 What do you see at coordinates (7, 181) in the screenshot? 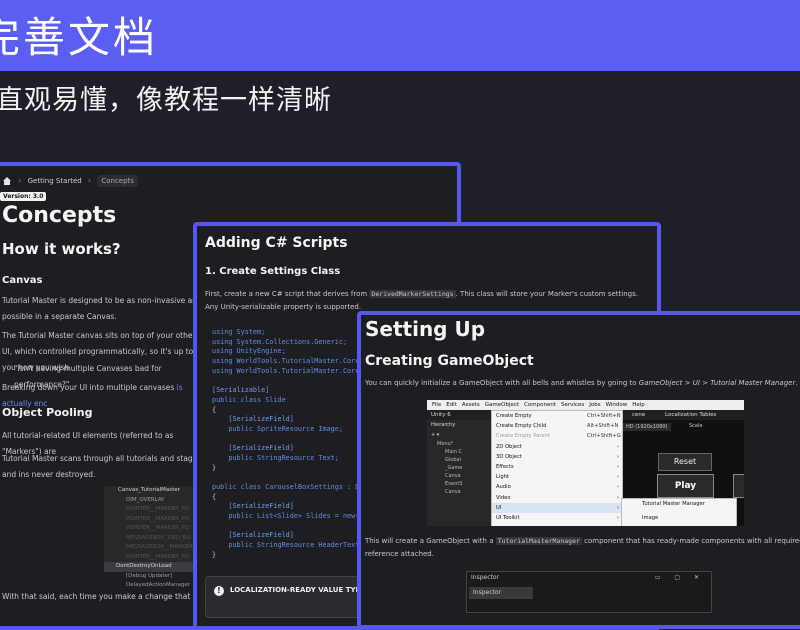
I see `home-icon` at bounding box center [7, 181].